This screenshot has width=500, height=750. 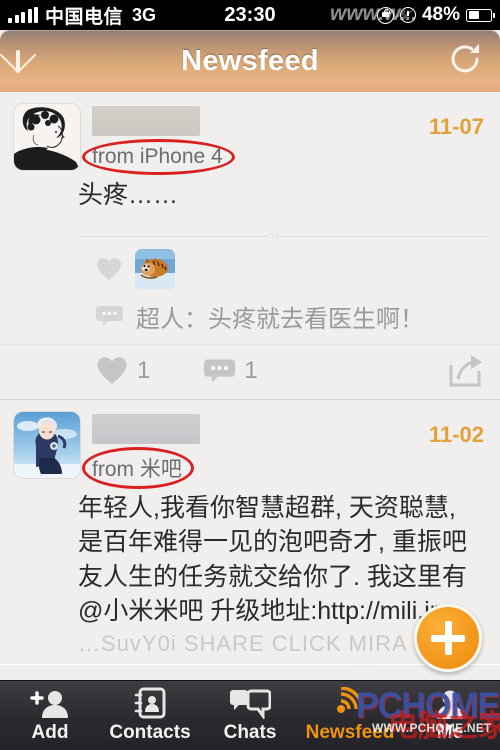 I want to click on carrier-label: 中国电信, so click(x=84, y=17).